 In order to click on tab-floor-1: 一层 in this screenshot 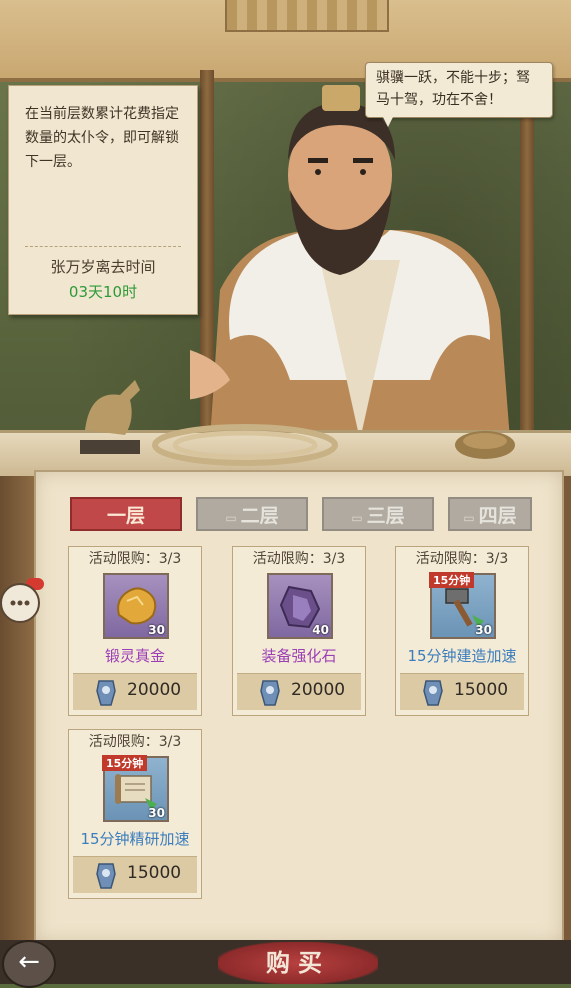, I will do `click(126, 514)`.